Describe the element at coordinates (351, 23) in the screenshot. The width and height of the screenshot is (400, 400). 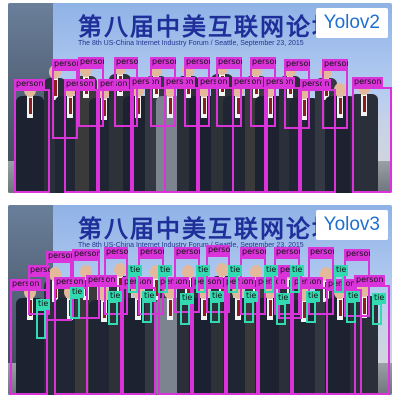
I see `model-label: Yolov2` at that location.